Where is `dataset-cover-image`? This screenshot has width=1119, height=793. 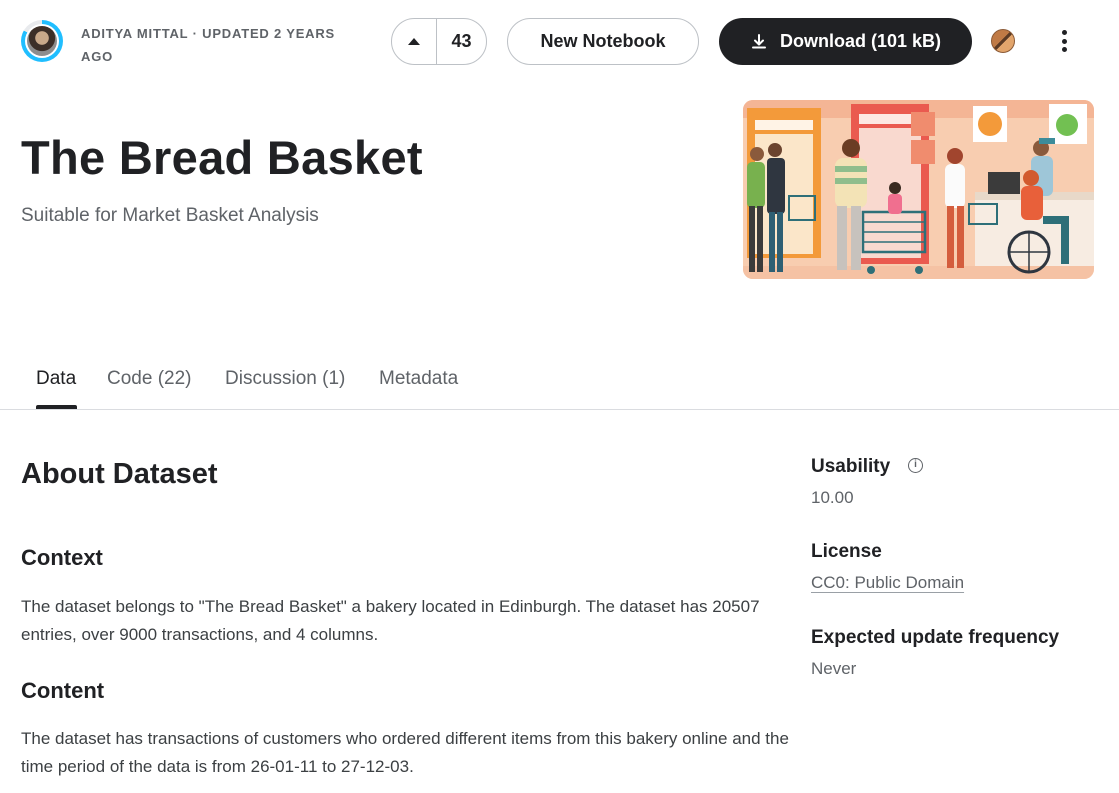
dataset-cover-image is located at coordinates (918, 189).